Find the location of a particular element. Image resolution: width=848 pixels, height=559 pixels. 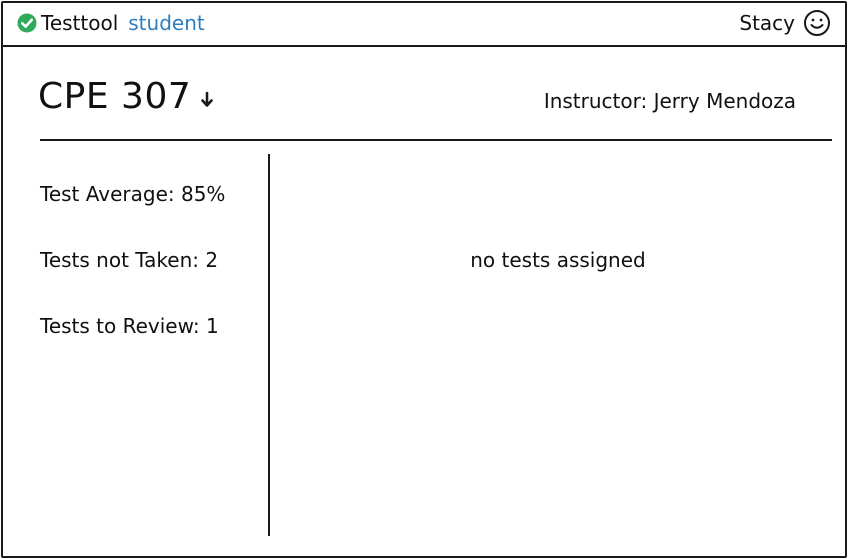

check-circle-icon is located at coordinates (27, 23).